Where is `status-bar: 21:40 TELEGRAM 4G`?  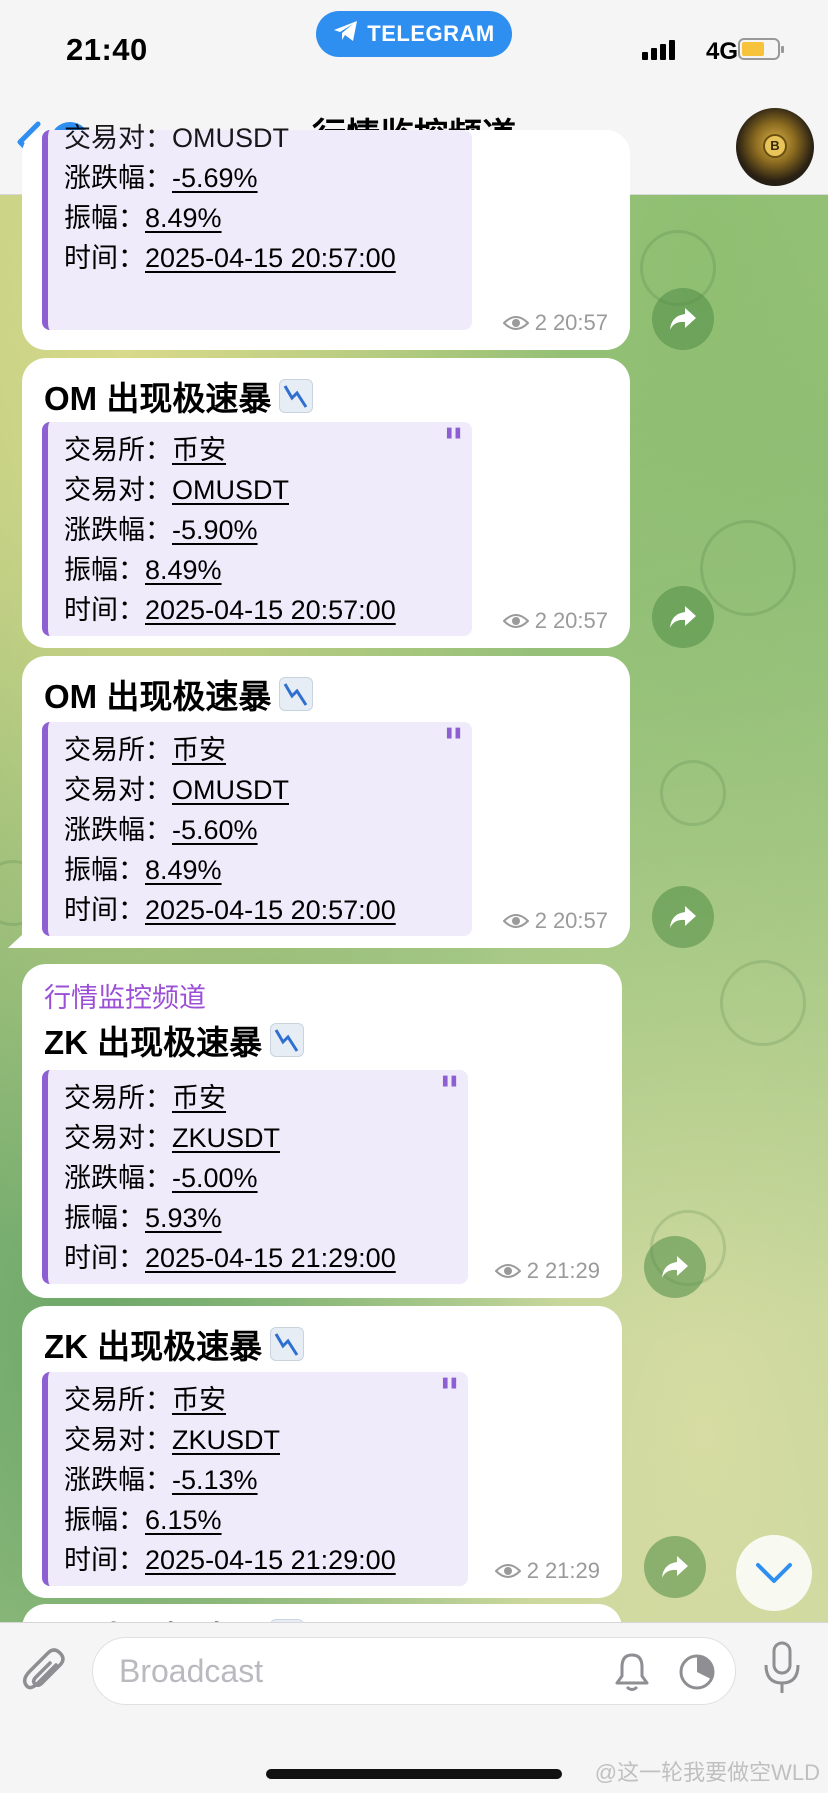 status-bar: 21:40 TELEGRAM 4G is located at coordinates (414, 50).